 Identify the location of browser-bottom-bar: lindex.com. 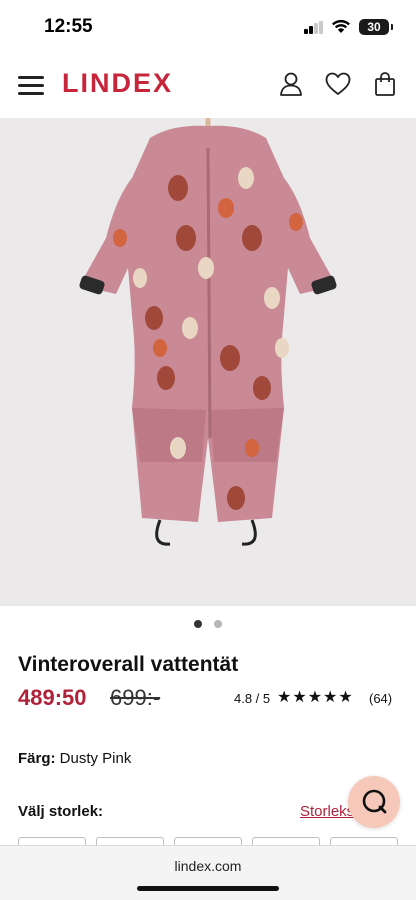
(208, 872).